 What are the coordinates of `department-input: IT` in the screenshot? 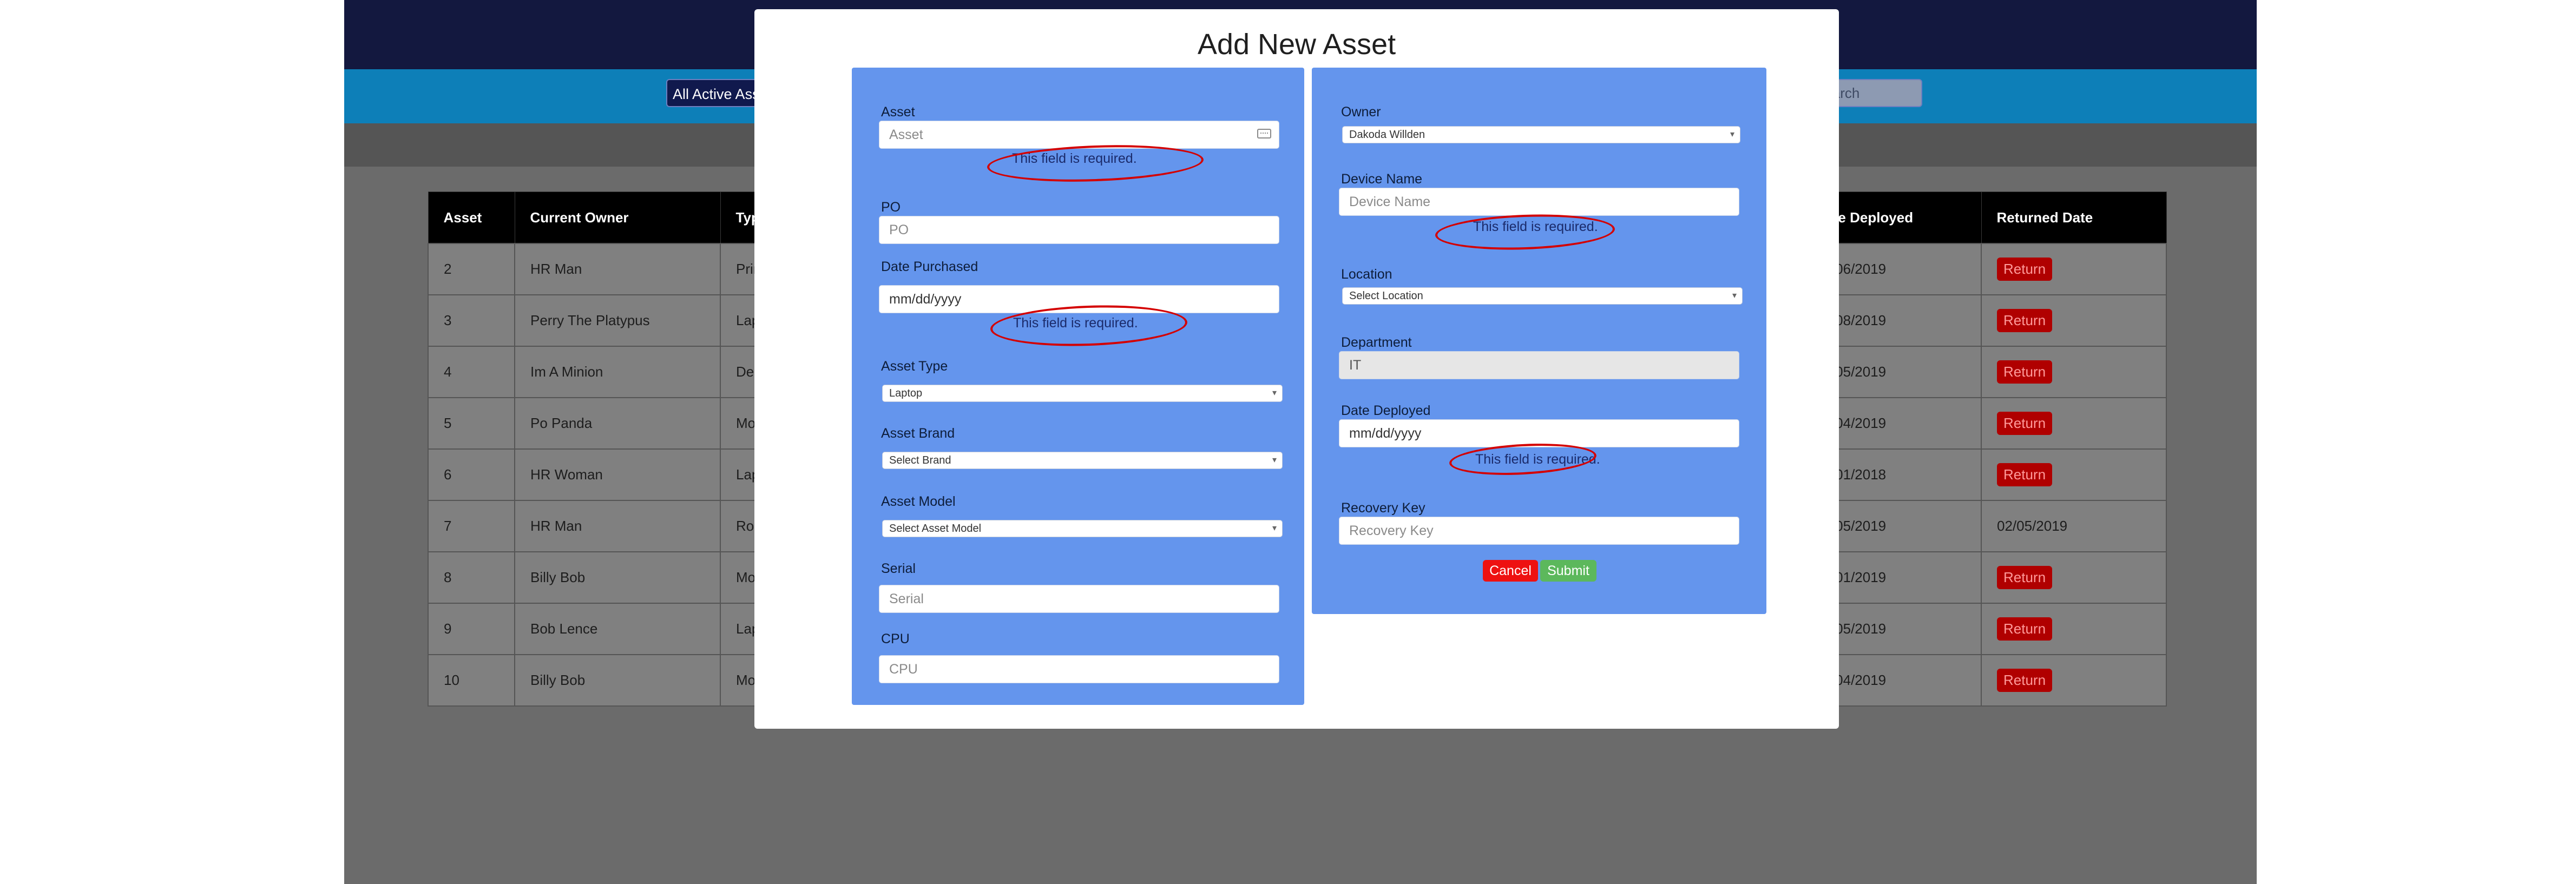 It's located at (1539, 365).